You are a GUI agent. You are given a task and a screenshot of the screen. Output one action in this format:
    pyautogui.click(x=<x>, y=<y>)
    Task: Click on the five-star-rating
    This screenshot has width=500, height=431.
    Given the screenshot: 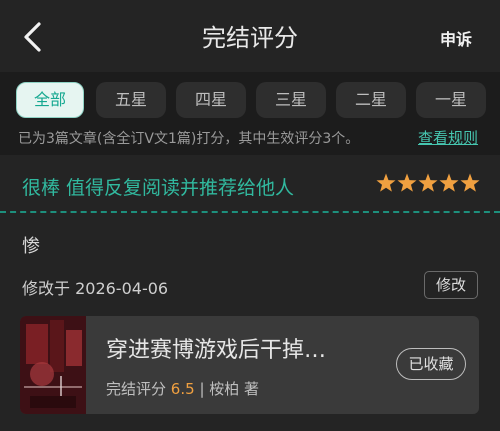 What is the action you would take?
    pyautogui.click(x=428, y=182)
    